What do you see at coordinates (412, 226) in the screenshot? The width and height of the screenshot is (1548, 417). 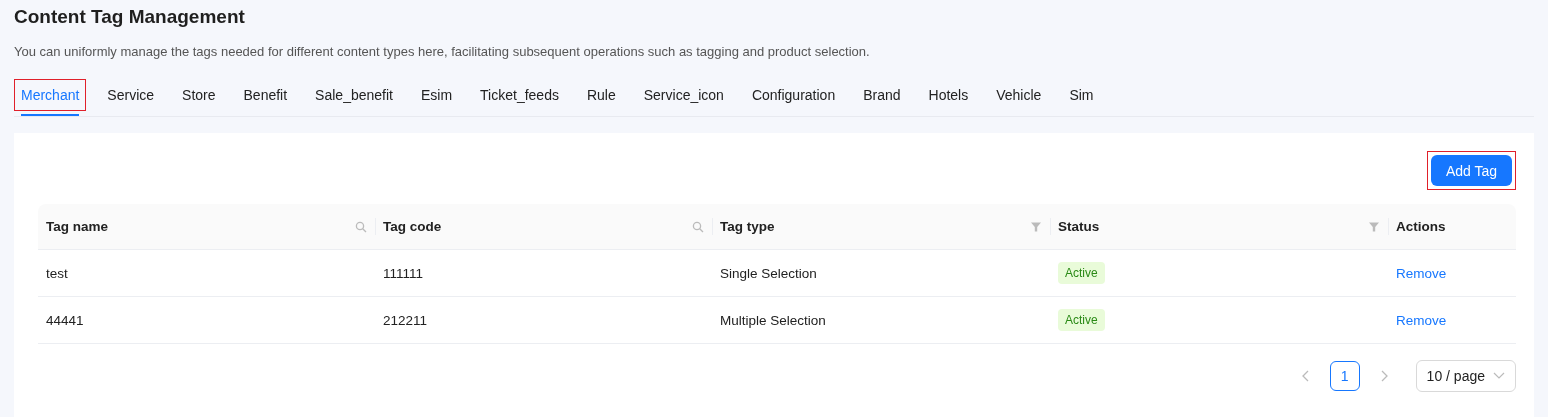 I see `column-header: Tag code` at bounding box center [412, 226].